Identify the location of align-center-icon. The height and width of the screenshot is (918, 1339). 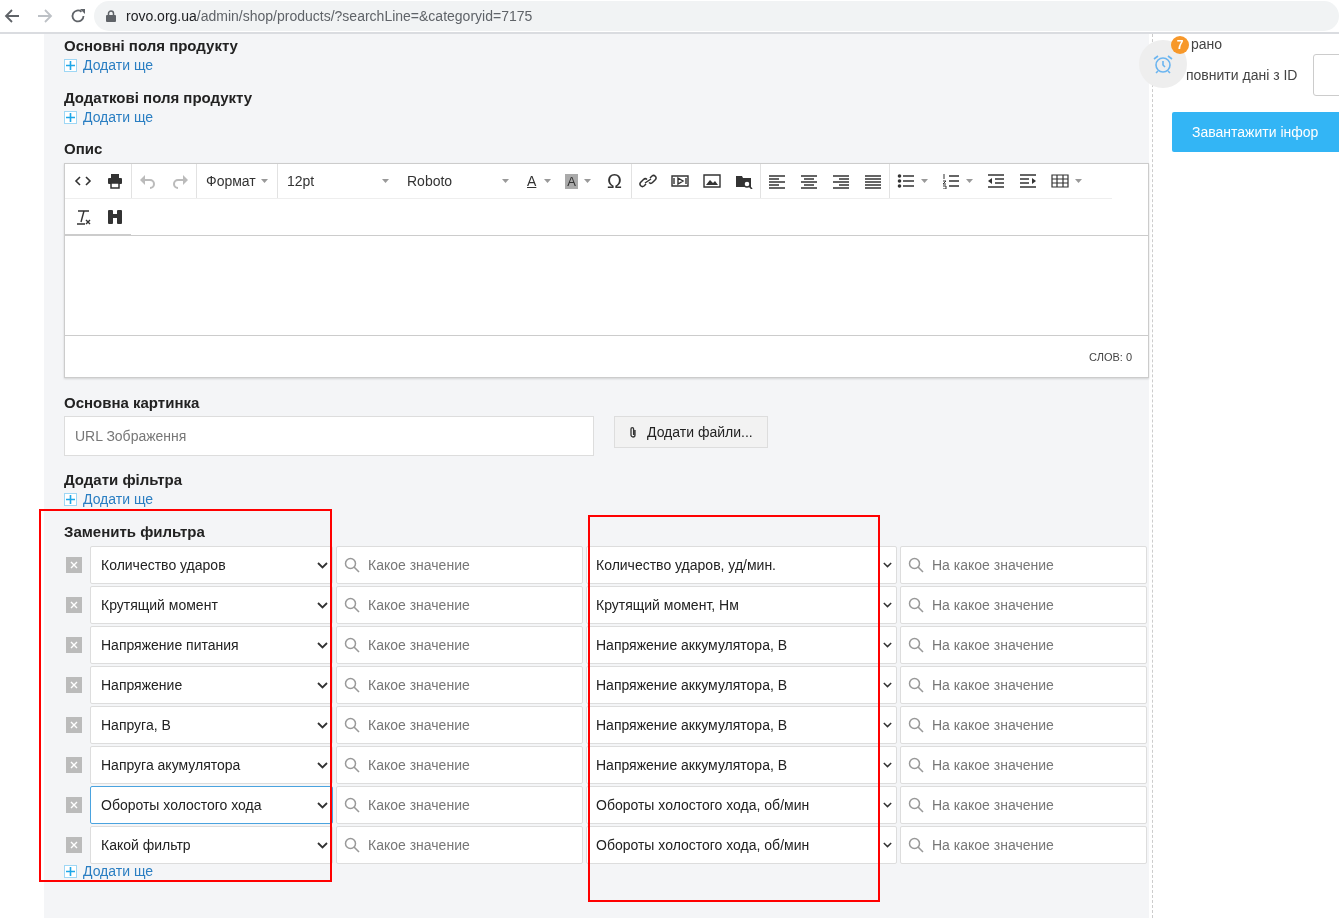
(808, 181).